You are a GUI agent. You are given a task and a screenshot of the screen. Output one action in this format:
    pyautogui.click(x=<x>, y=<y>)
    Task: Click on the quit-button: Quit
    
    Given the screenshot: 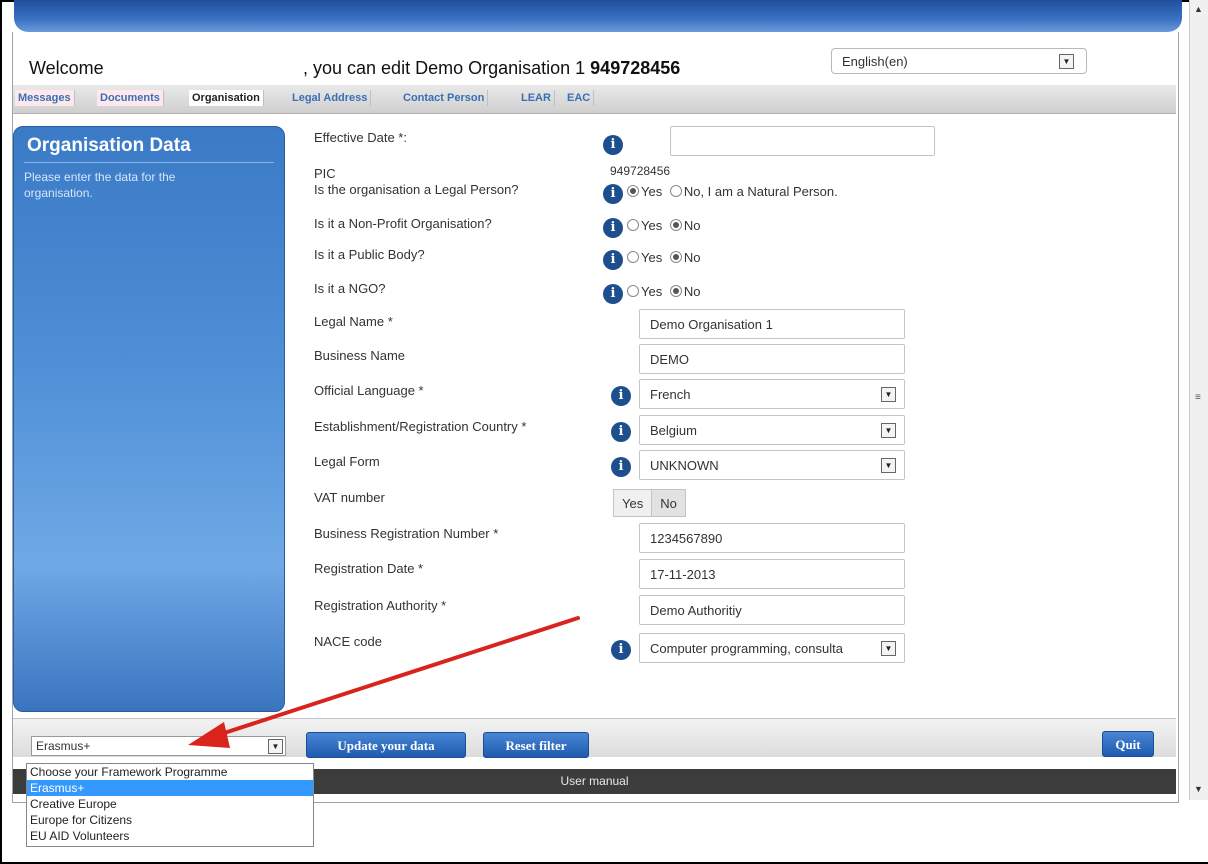 What is the action you would take?
    pyautogui.click(x=1128, y=744)
    